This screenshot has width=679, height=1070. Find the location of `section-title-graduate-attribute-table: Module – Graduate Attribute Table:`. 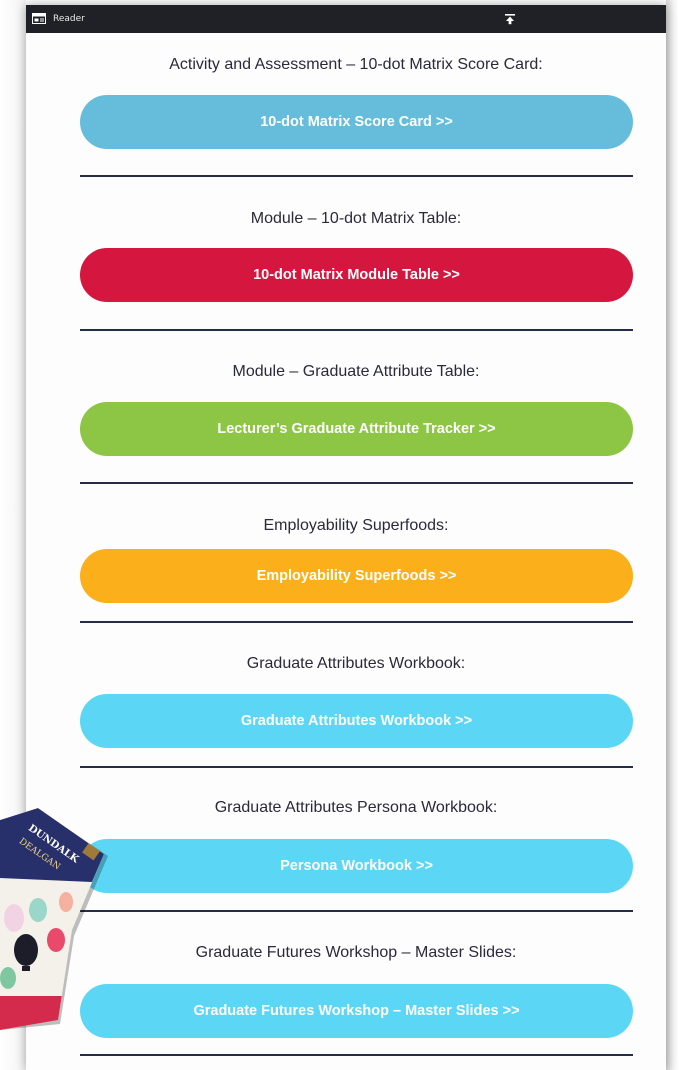

section-title-graduate-attribute-table: Module – Graduate Attribute Table: is located at coordinates (356, 371).